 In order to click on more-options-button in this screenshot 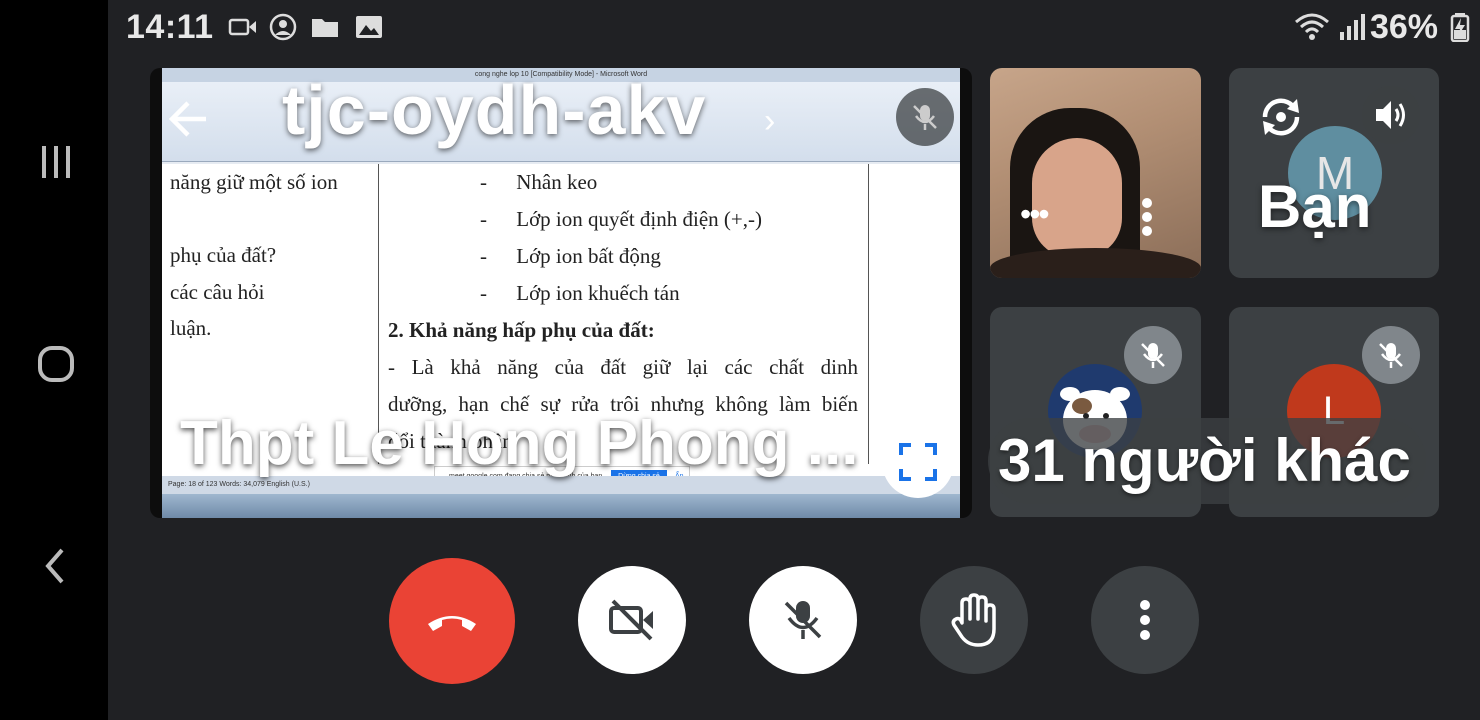, I will do `click(1145, 620)`.